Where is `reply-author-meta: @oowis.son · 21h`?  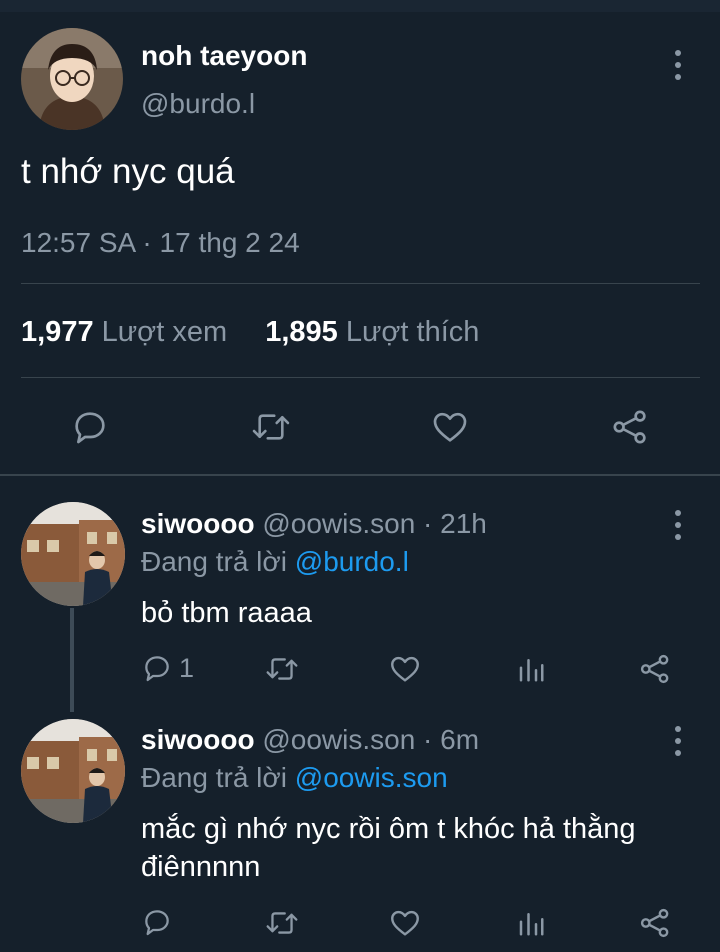 reply-author-meta: @oowis.son · 21h is located at coordinates (374, 523).